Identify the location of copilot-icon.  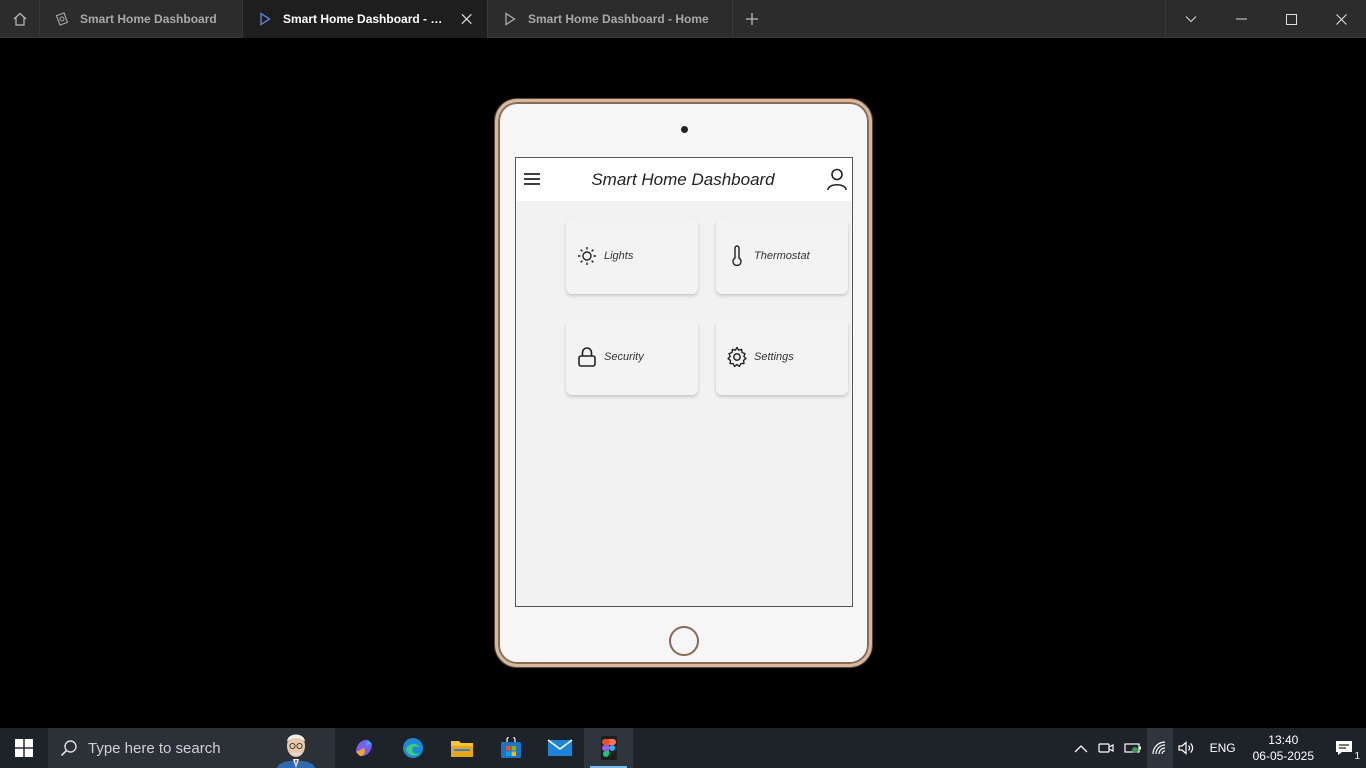
(363, 748).